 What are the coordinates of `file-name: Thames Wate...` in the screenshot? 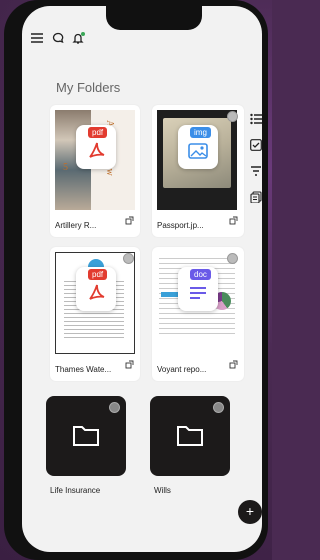 It's located at (83, 369).